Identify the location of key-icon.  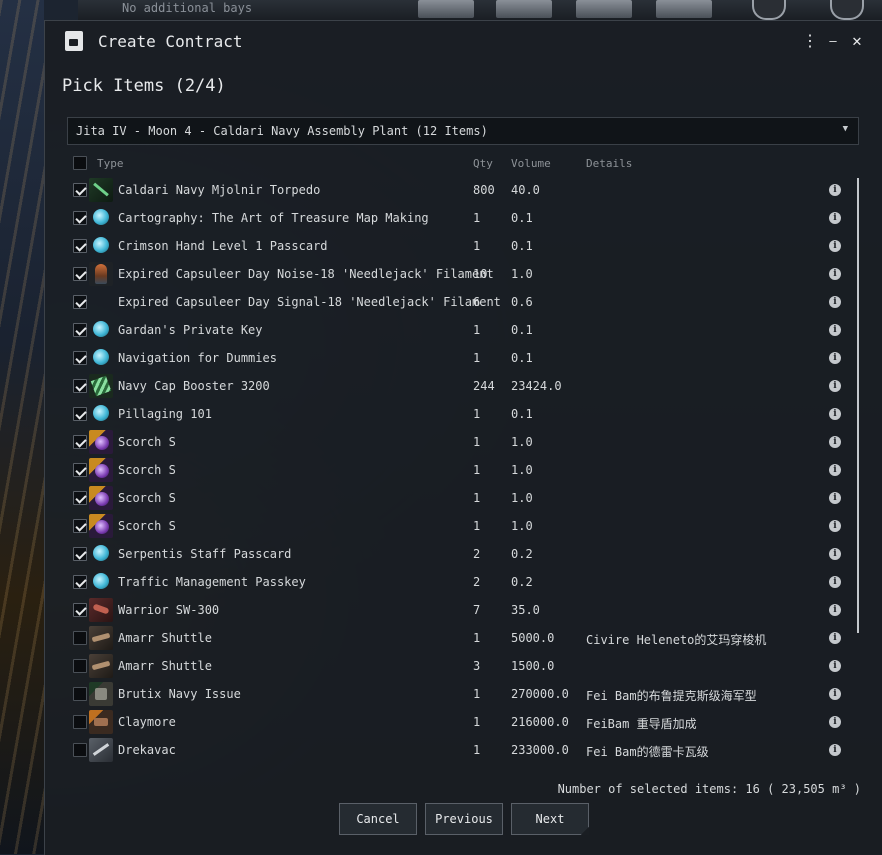
(101, 246).